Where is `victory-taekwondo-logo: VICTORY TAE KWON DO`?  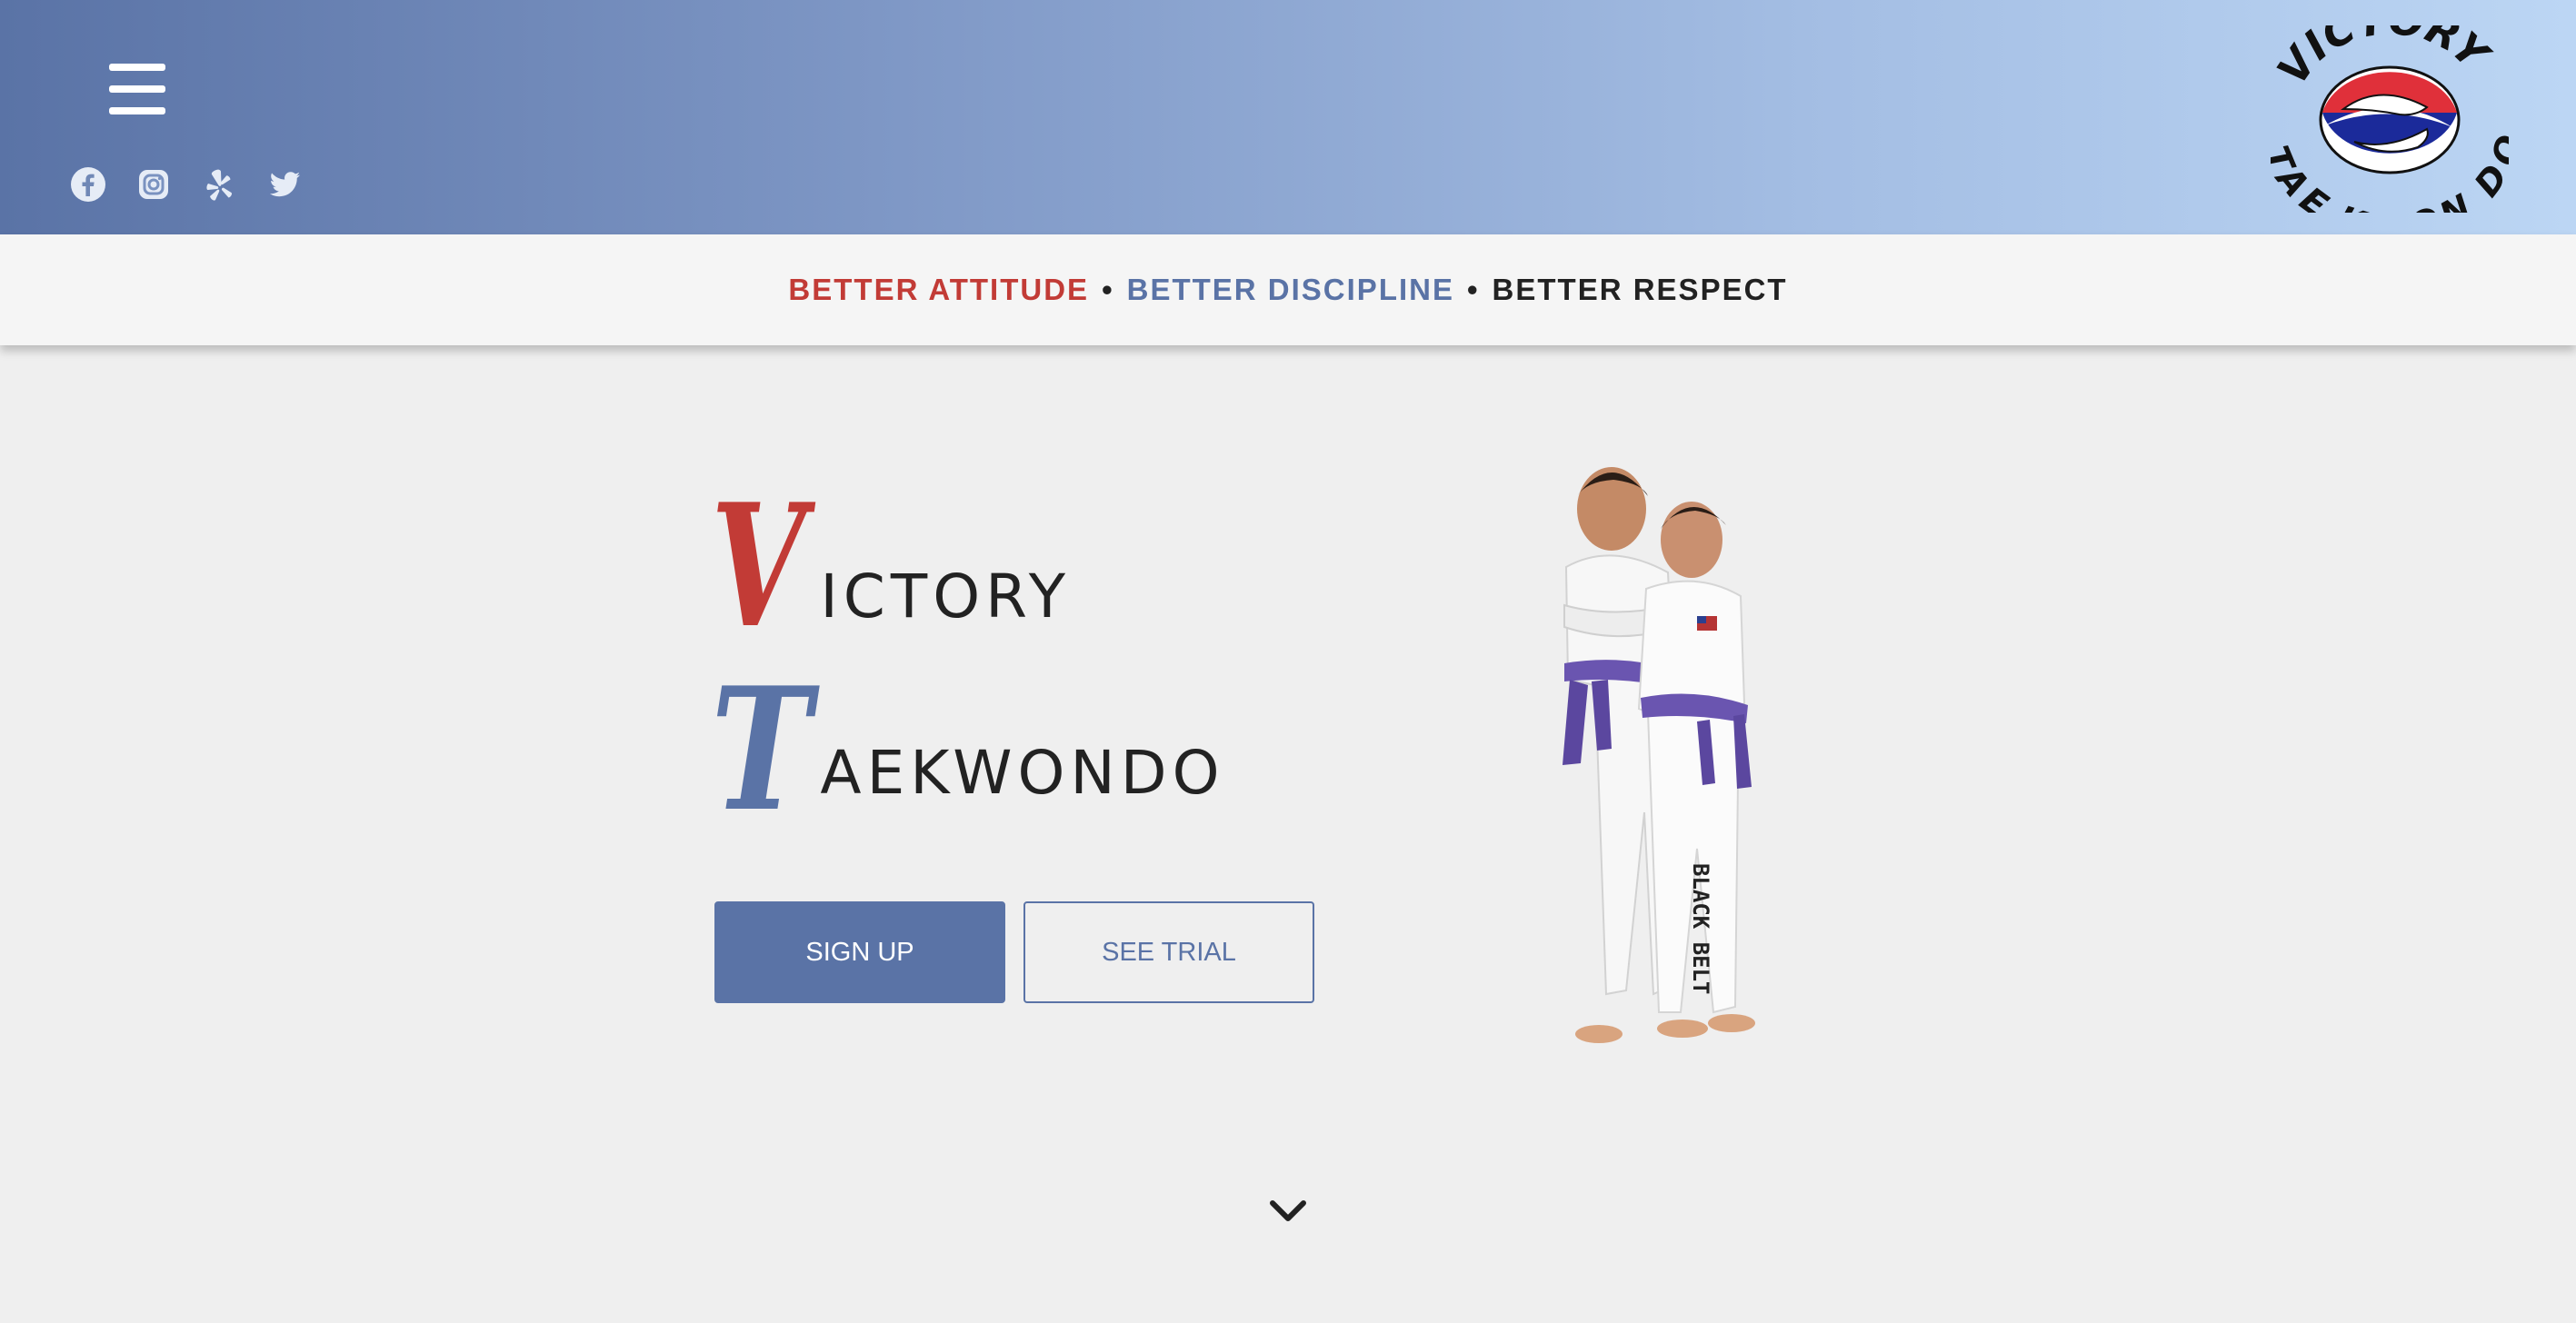 victory-taekwondo-logo: VICTORY TAE KWON DO is located at coordinates (2393, 123).